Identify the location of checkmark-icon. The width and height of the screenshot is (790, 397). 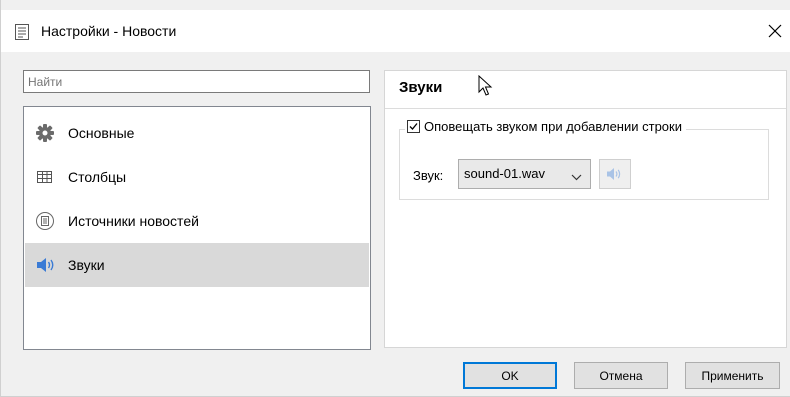
(413, 126).